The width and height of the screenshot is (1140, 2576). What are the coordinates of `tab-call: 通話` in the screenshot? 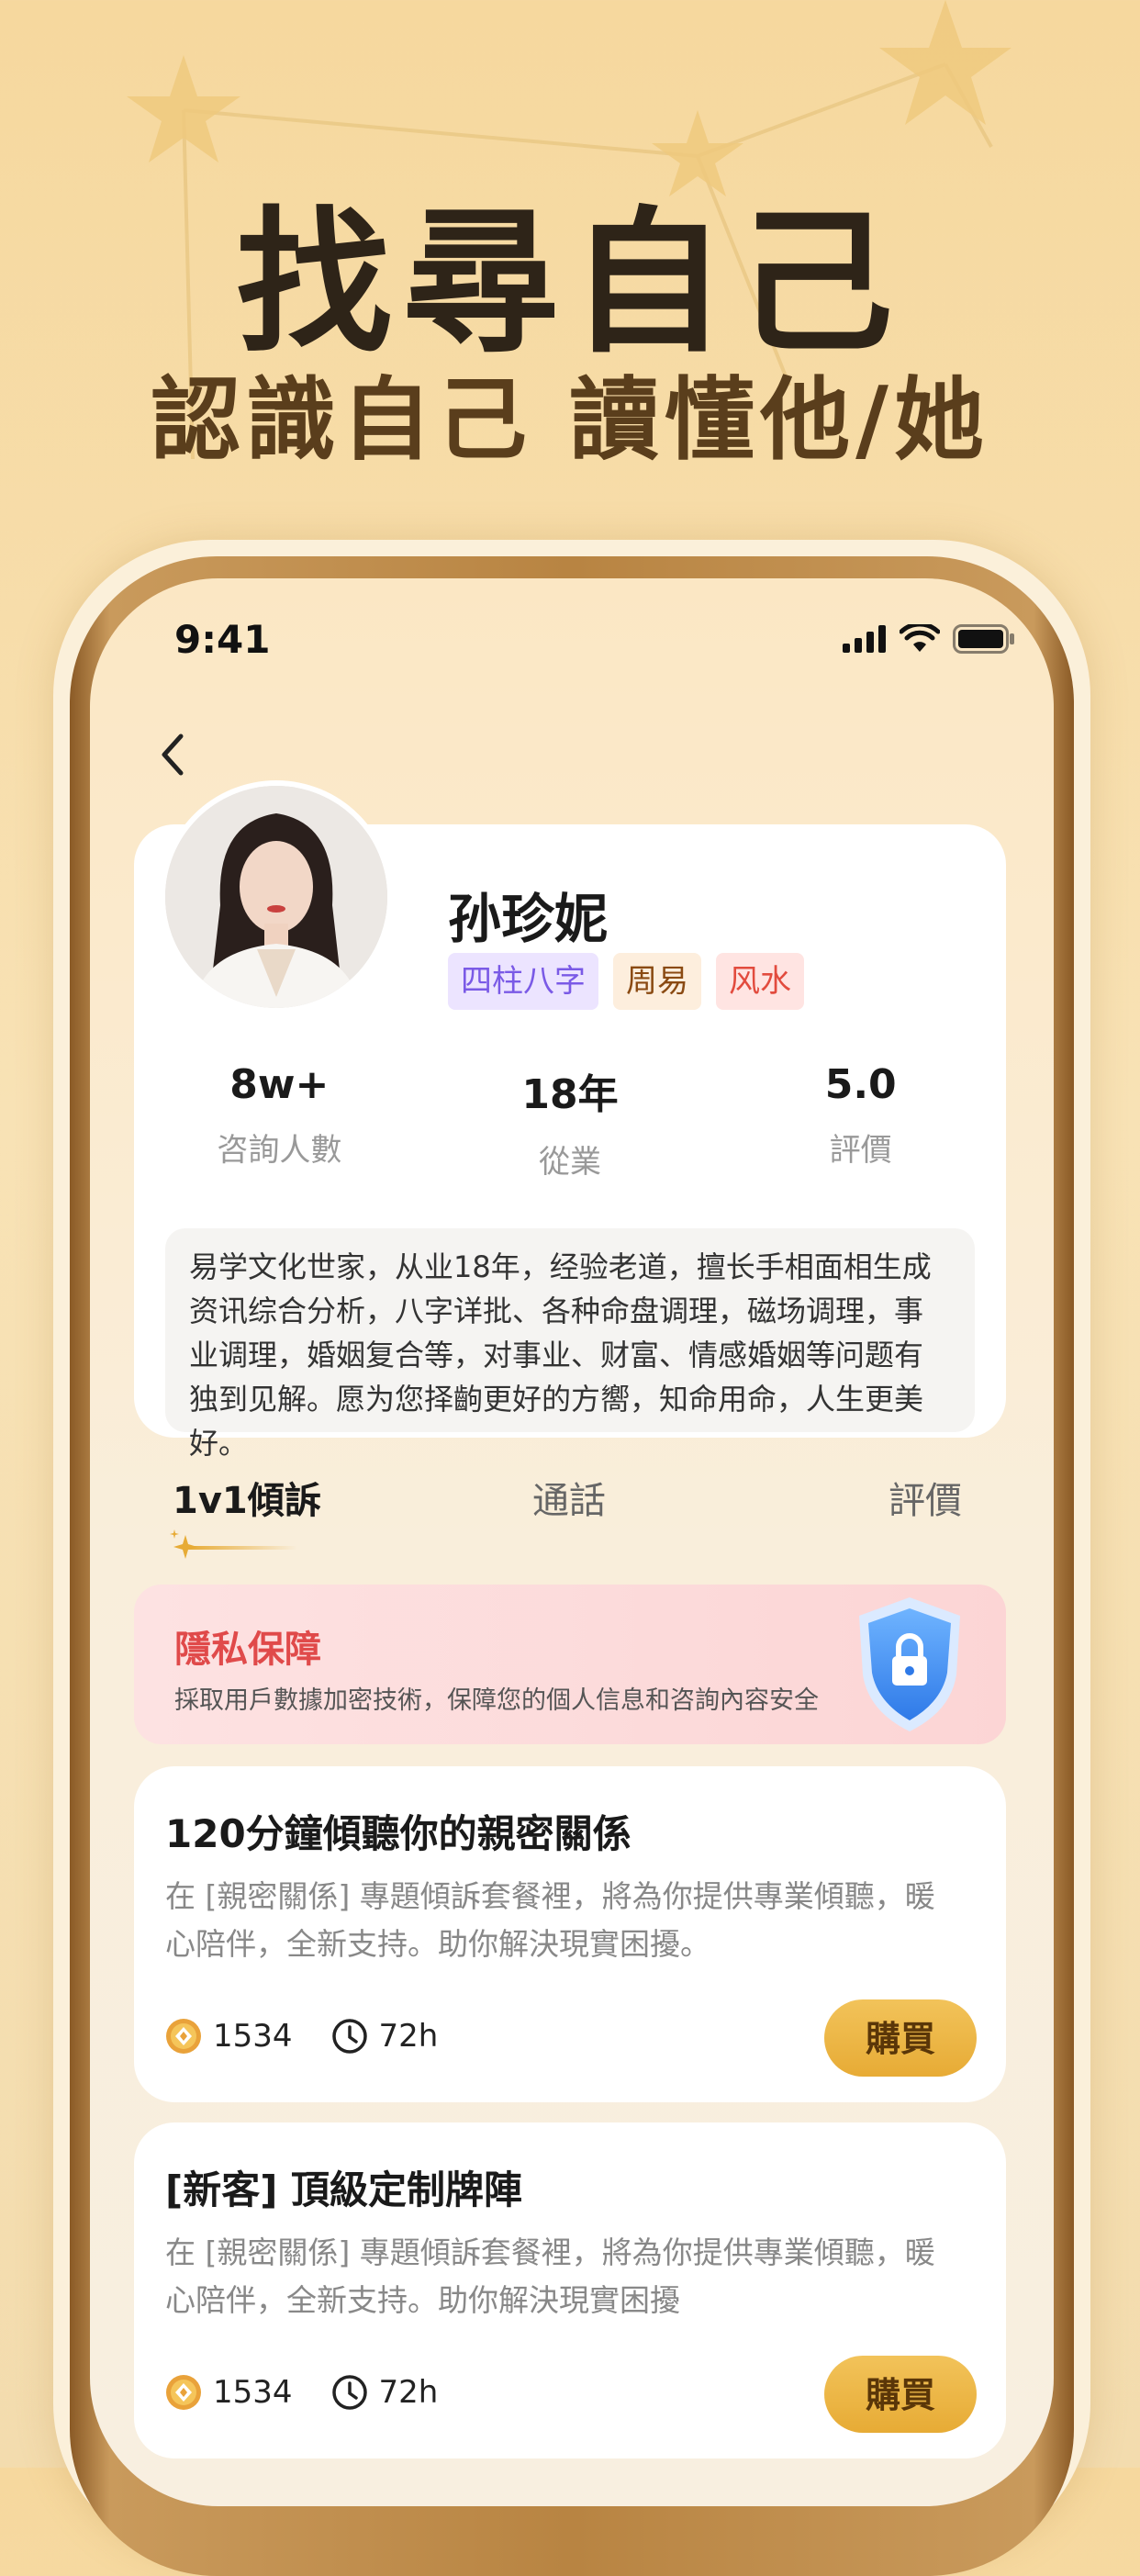 It's located at (569, 1497).